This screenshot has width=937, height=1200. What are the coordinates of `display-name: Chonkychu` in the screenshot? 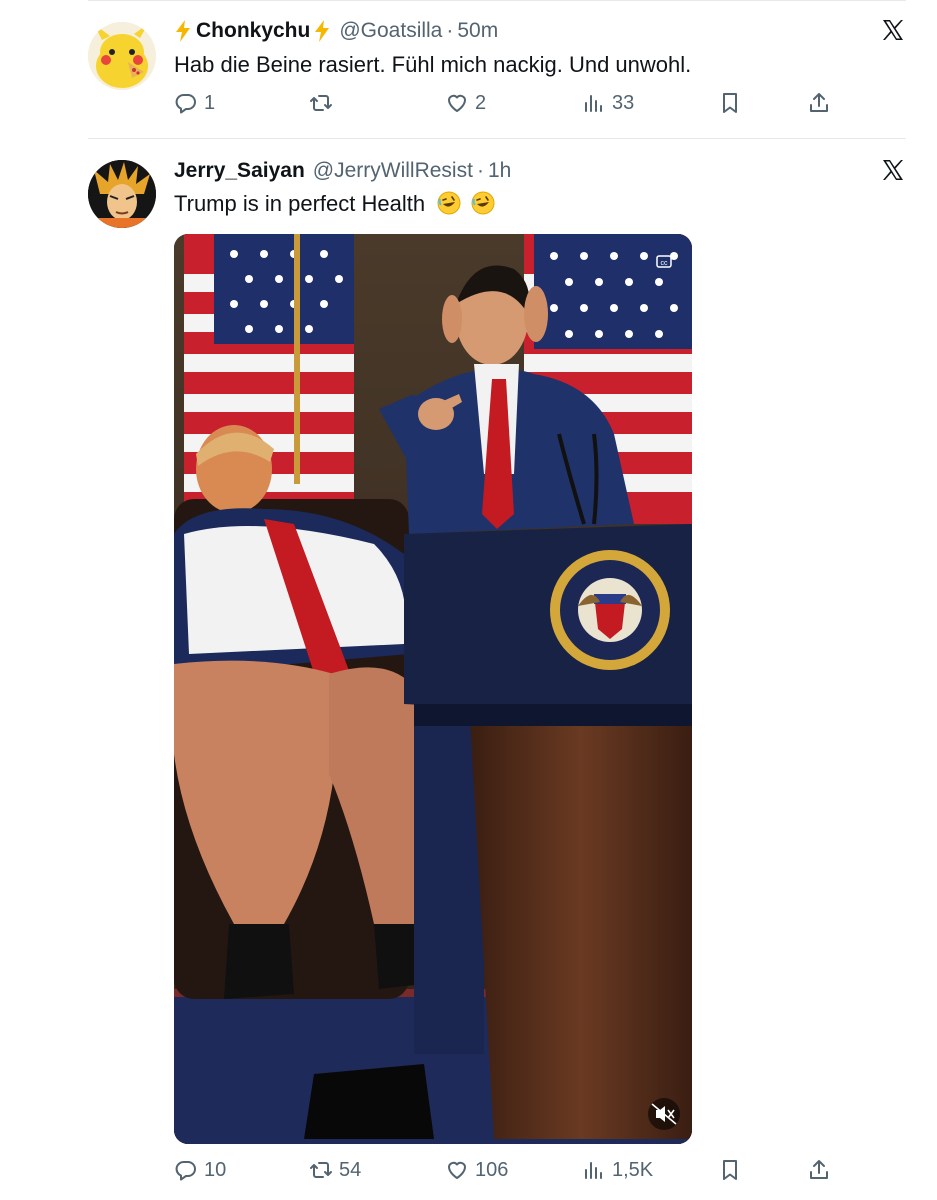 It's located at (253, 31).